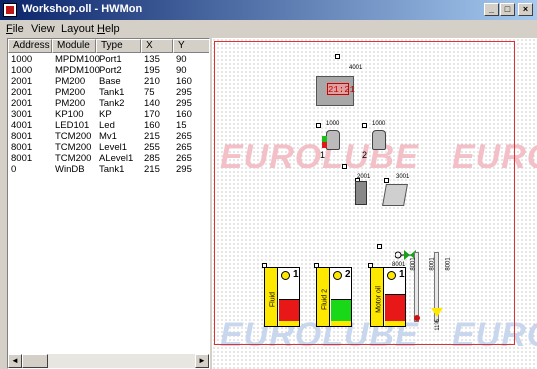 The image size is (537, 369). I want to click on keypad-module-icon, so click(395, 195).